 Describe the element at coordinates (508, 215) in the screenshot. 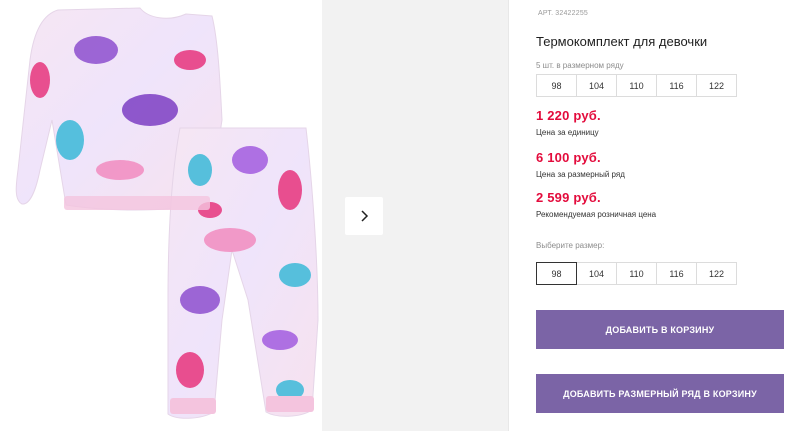

I see `column-divider` at that location.